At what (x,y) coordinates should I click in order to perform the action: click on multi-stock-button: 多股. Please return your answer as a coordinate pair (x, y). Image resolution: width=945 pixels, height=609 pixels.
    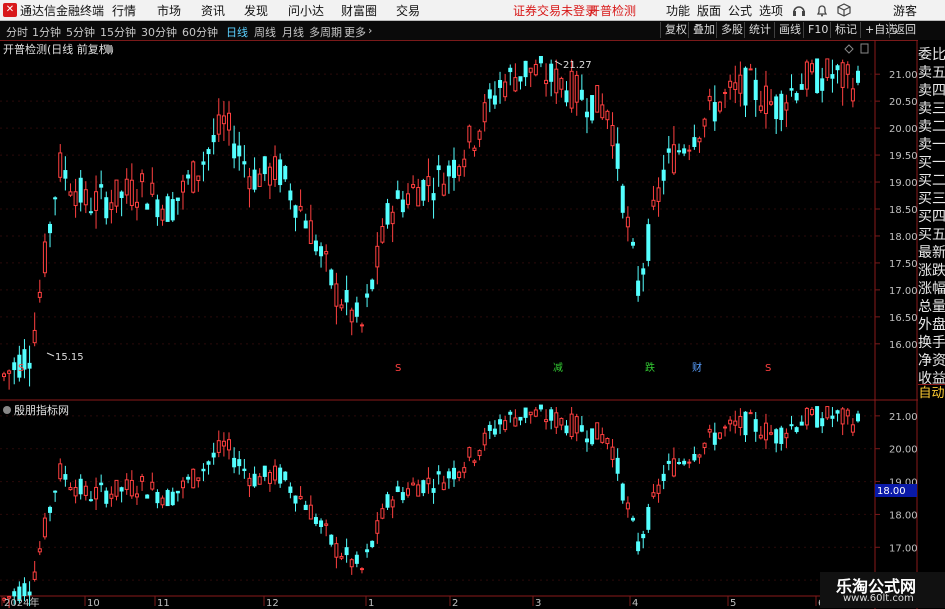
    Looking at the image, I should click on (731, 30).